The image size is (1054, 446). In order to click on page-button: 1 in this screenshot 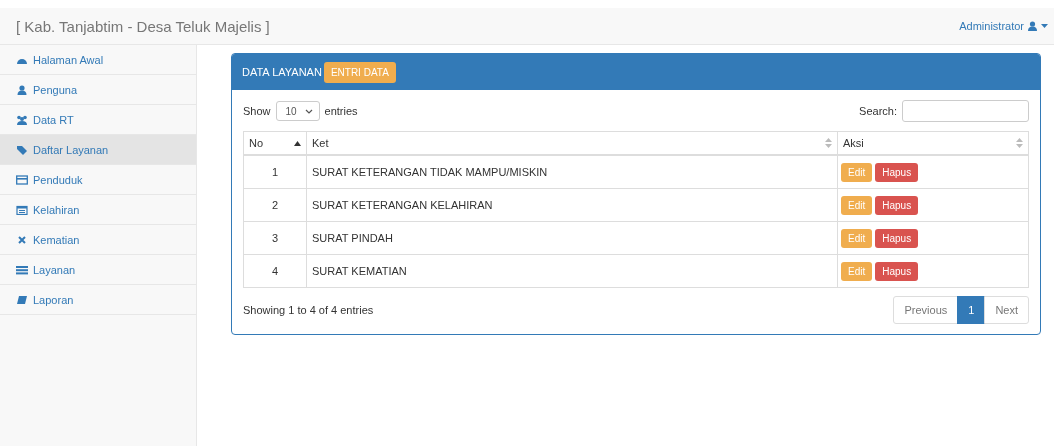, I will do `click(971, 310)`.